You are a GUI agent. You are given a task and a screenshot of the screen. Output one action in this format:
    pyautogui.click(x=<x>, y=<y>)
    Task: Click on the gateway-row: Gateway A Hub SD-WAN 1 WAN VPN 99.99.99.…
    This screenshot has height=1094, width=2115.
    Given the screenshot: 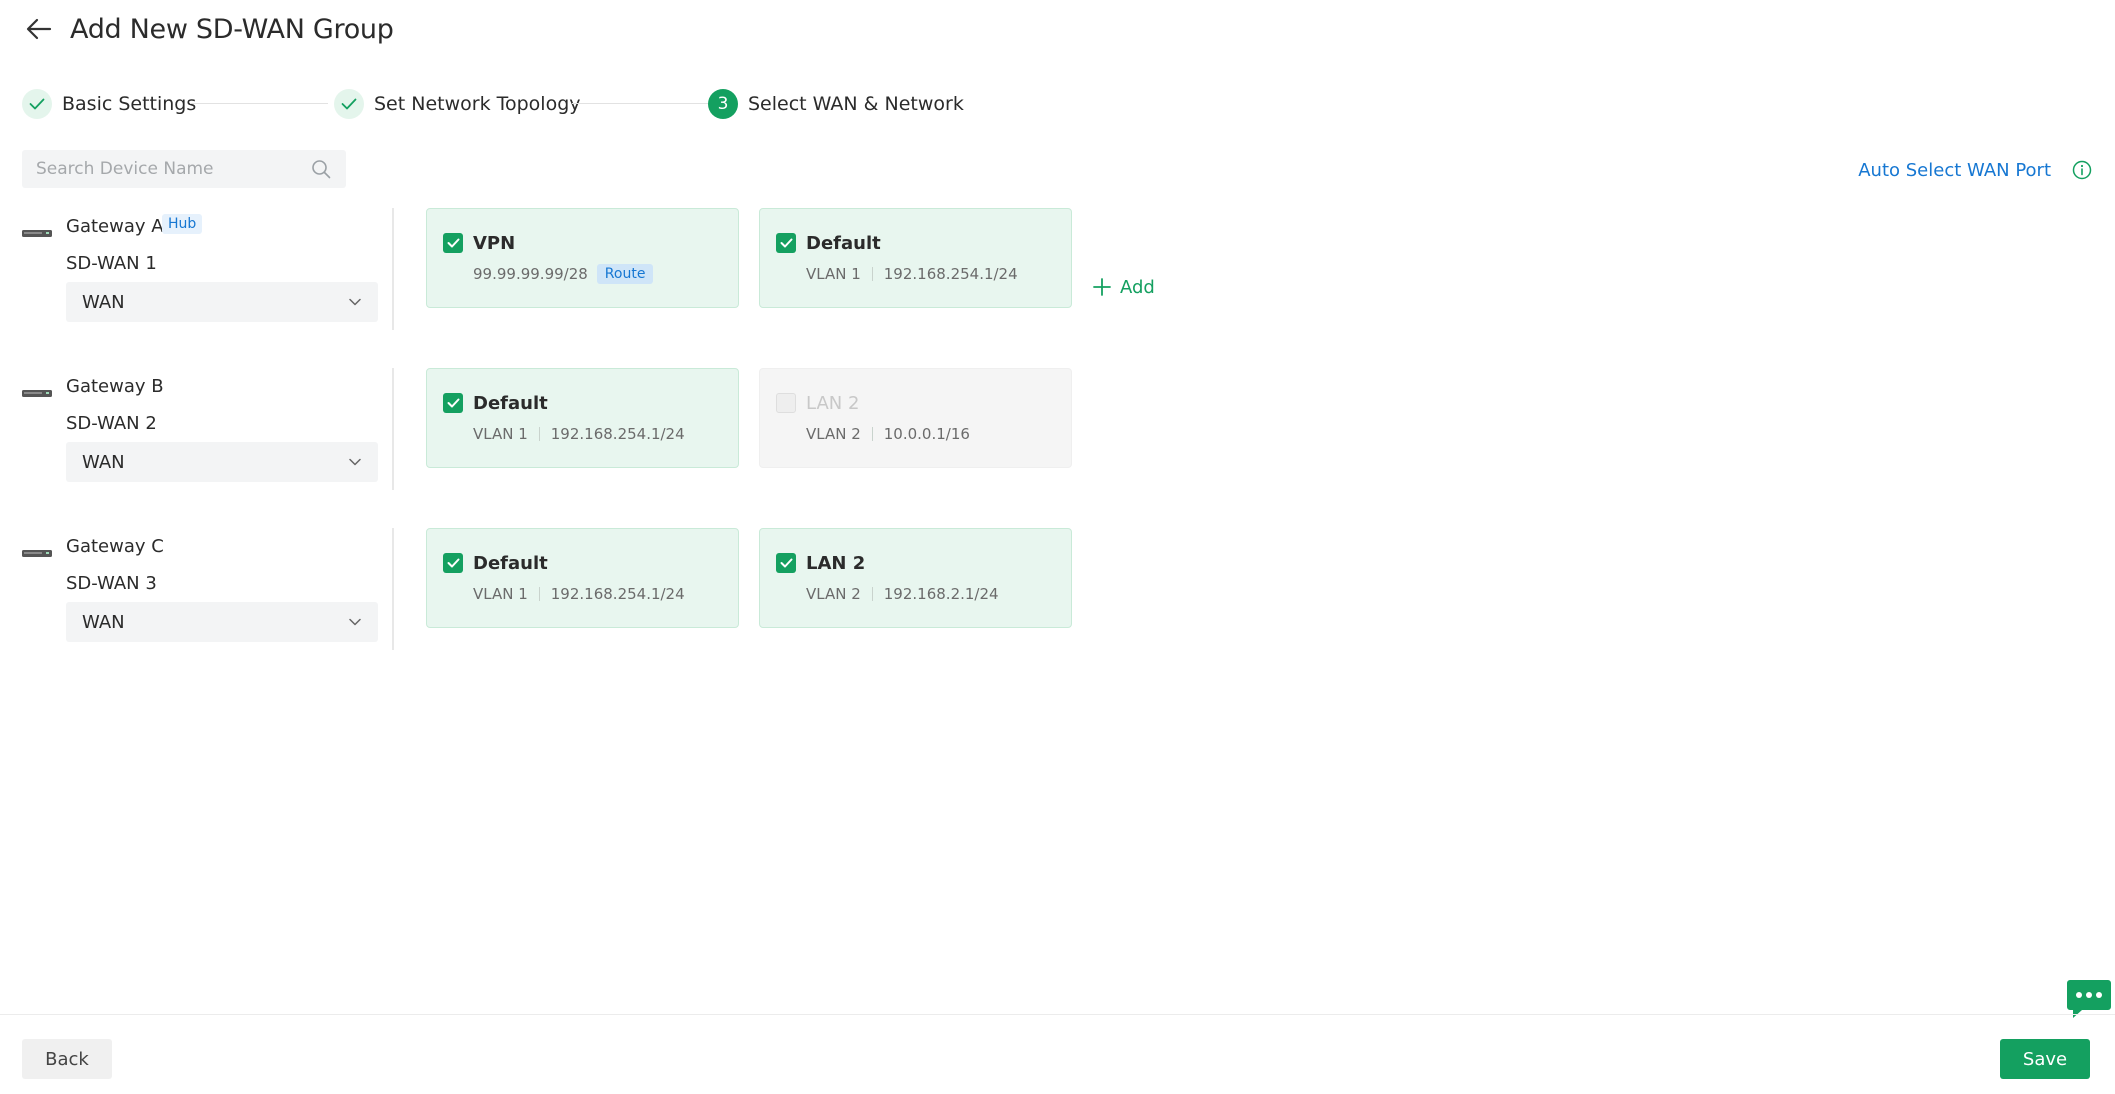 What is the action you would take?
    pyautogui.click(x=622, y=270)
    